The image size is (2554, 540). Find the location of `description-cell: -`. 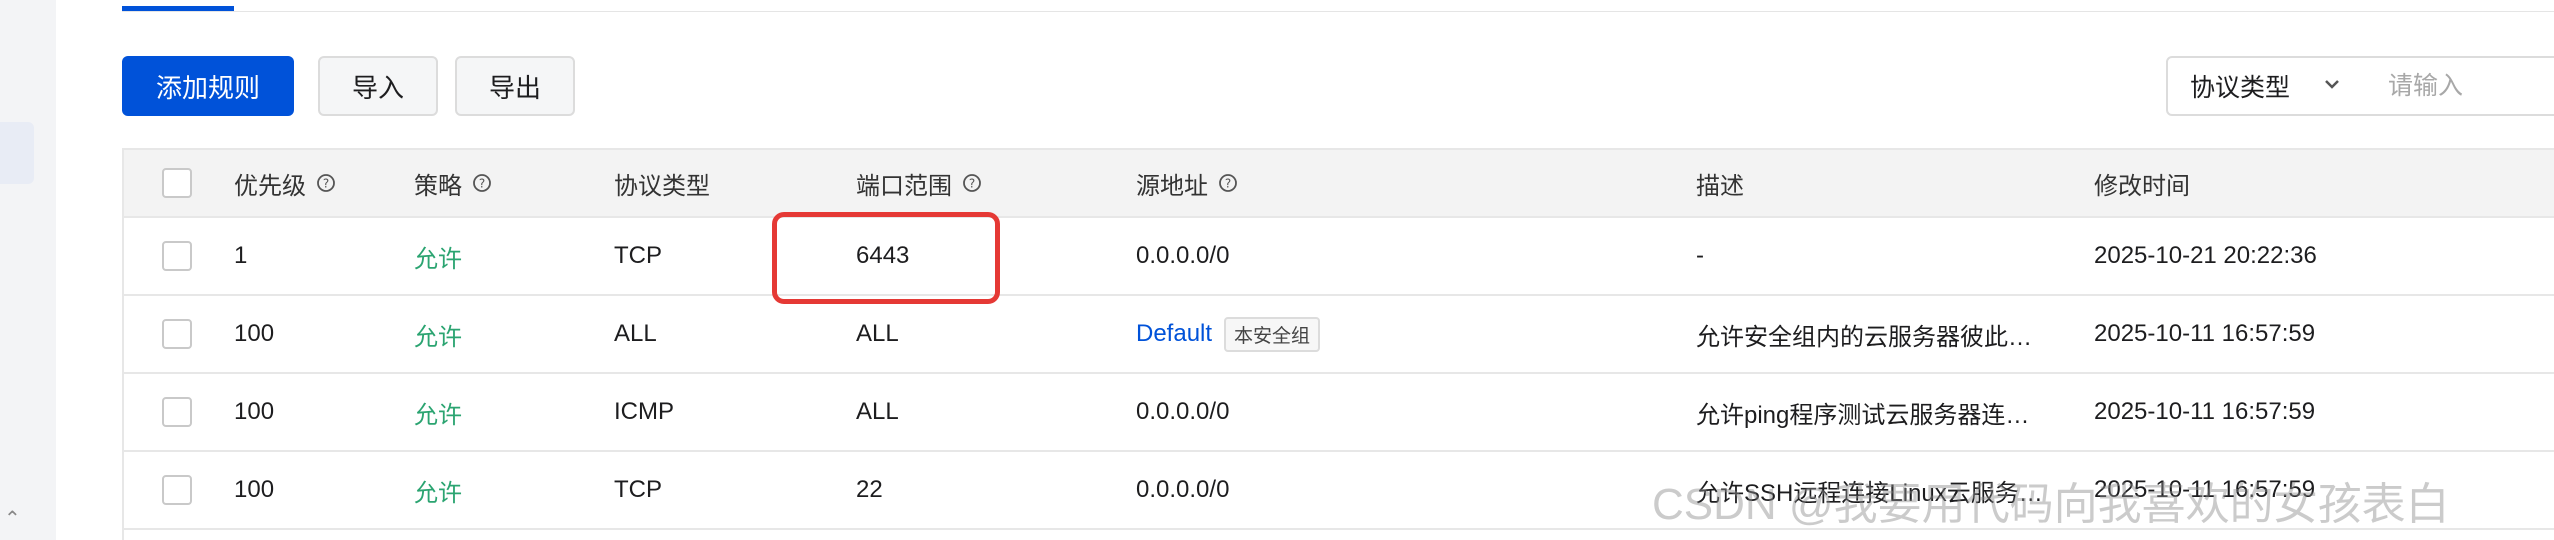

description-cell: - is located at coordinates (1700, 255).